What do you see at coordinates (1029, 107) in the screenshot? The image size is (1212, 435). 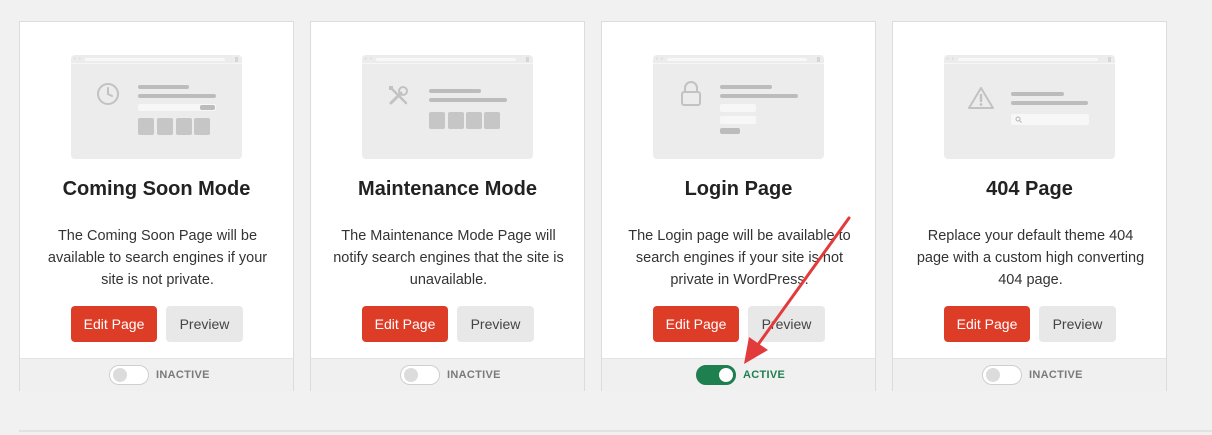 I see `404-thumbnail: ‹ ›` at bounding box center [1029, 107].